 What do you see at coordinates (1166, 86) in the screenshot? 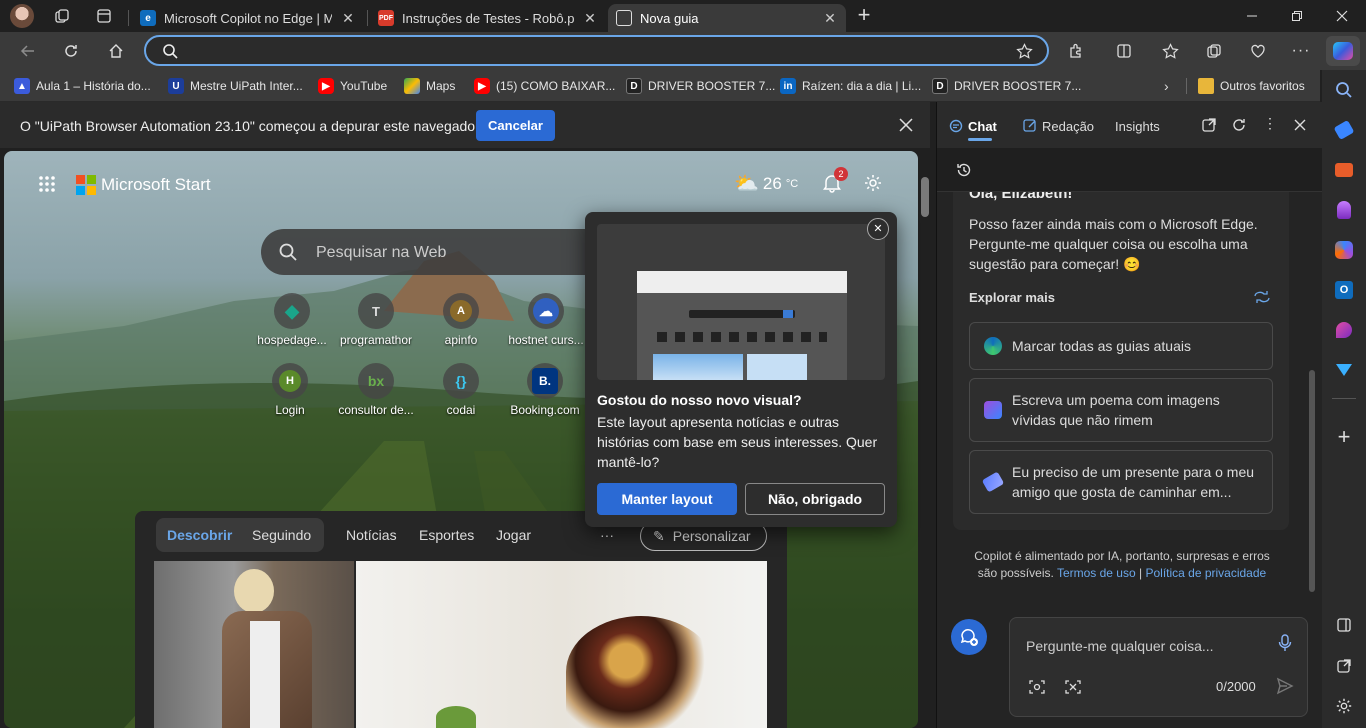
I see `chevron-right-icon: ›` at bounding box center [1166, 86].